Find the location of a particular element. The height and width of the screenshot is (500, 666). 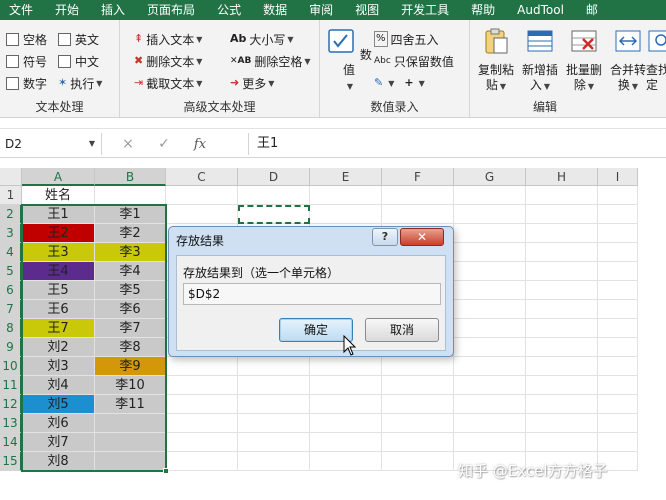

select-all-corner is located at coordinates (11, 177).